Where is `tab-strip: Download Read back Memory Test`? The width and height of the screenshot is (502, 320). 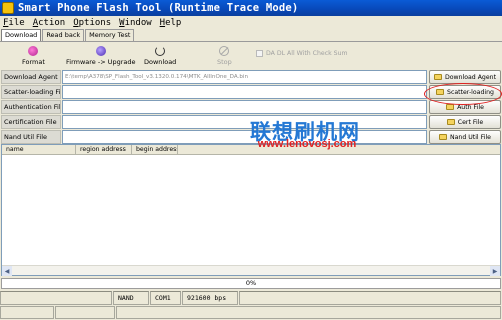 tab-strip: Download Read back Memory Test is located at coordinates (68, 35).